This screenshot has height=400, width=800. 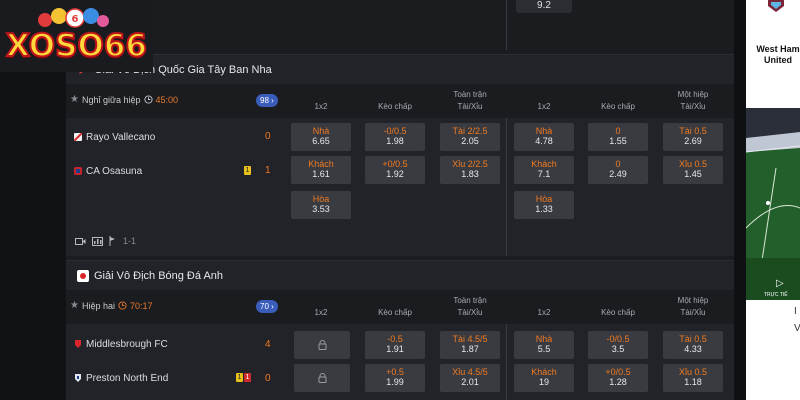 What do you see at coordinates (618, 345) in the screenshot?
I see `odd-cell: -0/0.5 3.5` at bounding box center [618, 345].